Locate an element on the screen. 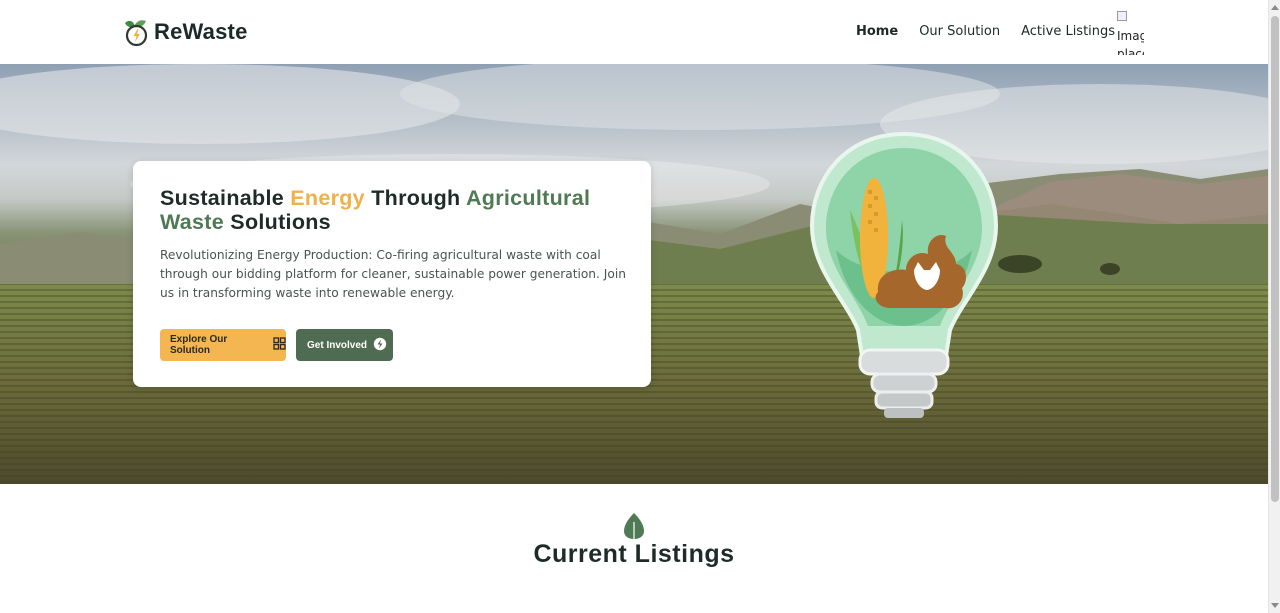 The image size is (1280, 613). page-scrollbar is located at coordinates (1274, 306).